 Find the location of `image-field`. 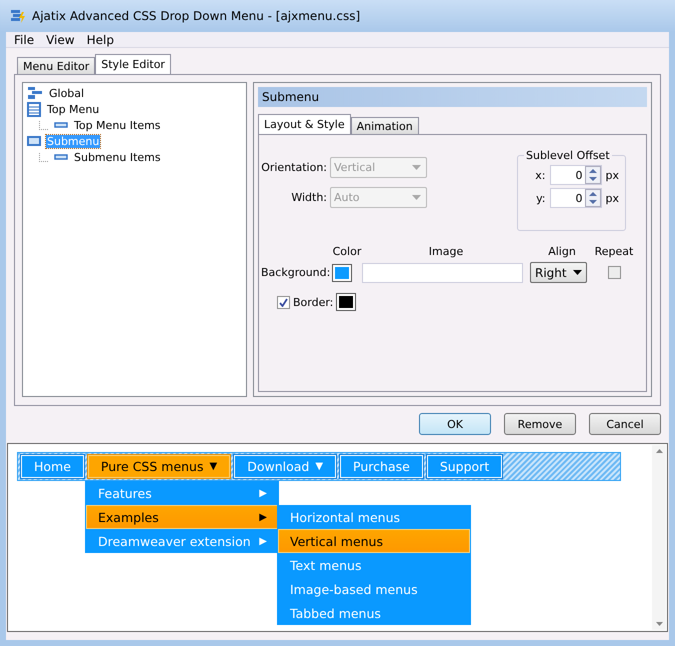

image-field is located at coordinates (442, 272).